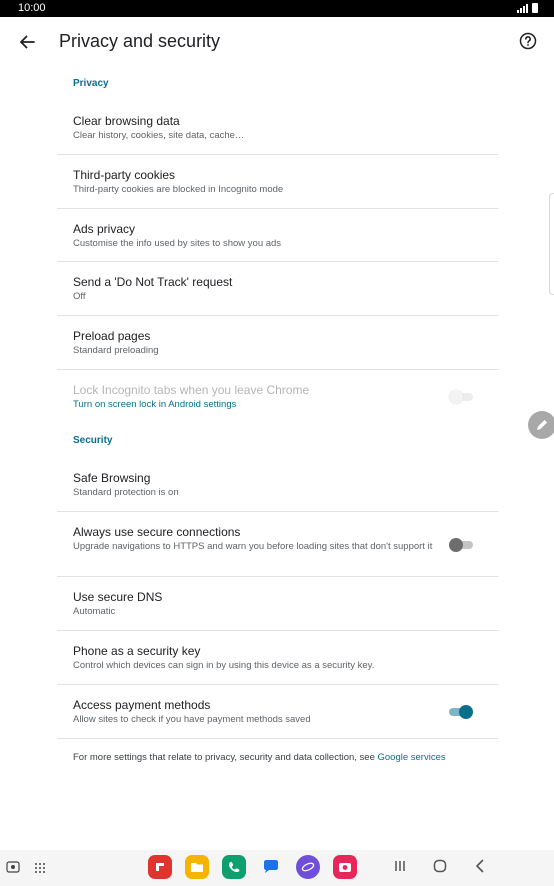 Image resolution: width=554 pixels, height=886 pixels. I want to click on setting-do-not-track: Send a 'Do Not Track' request Off, so click(278, 289).